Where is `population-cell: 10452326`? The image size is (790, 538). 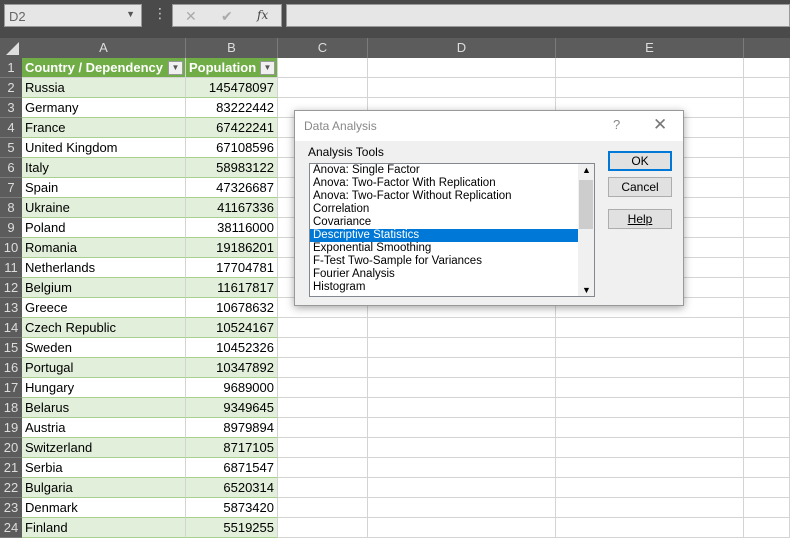
population-cell: 10452326 is located at coordinates (232, 348).